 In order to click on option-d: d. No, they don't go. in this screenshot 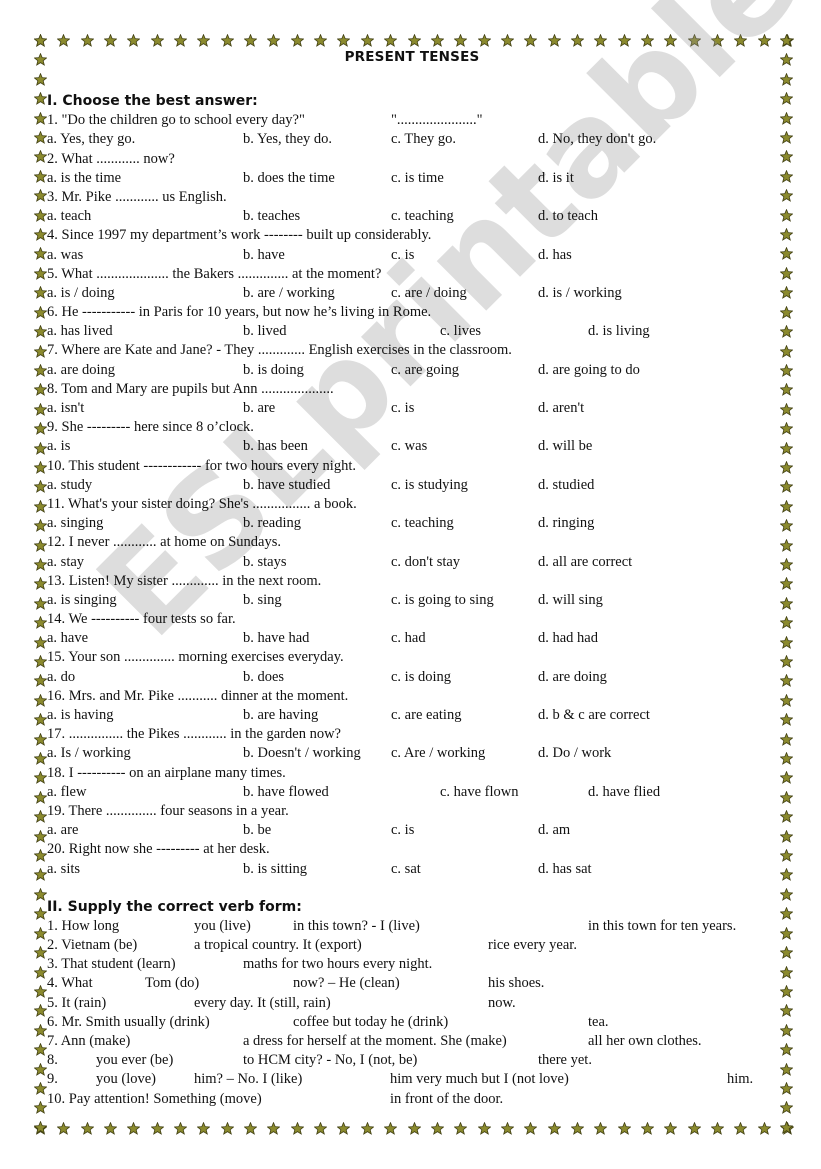, I will do `click(597, 139)`.